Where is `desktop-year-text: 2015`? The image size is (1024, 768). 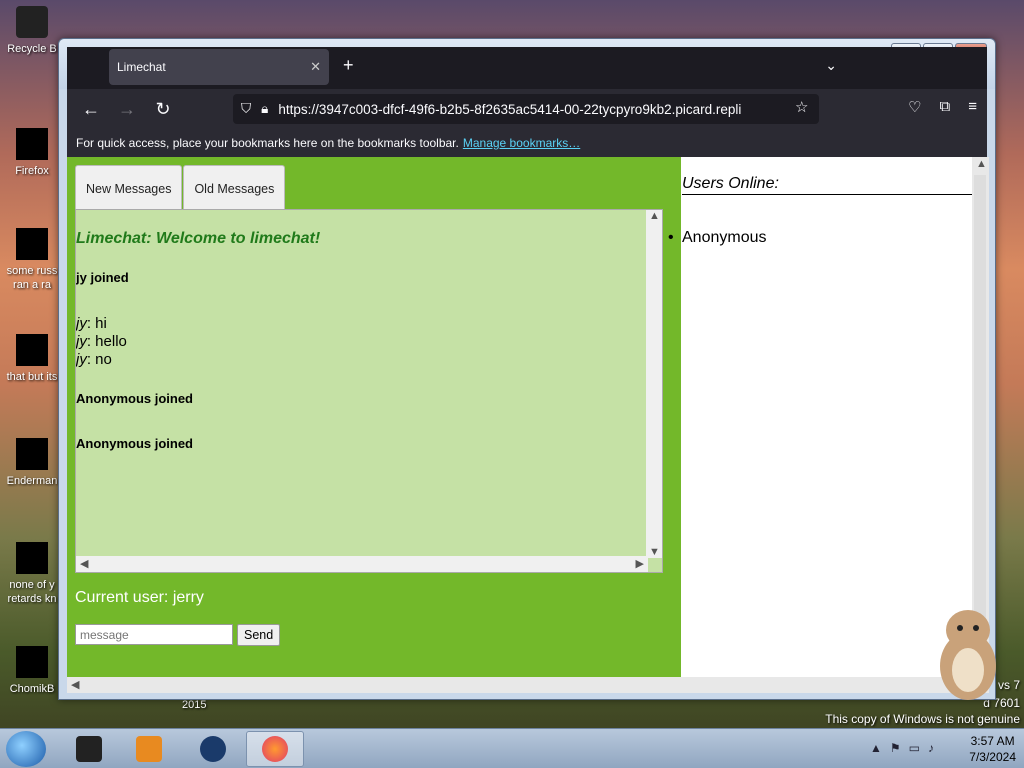 desktop-year-text: 2015 is located at coordinates (194, 705).